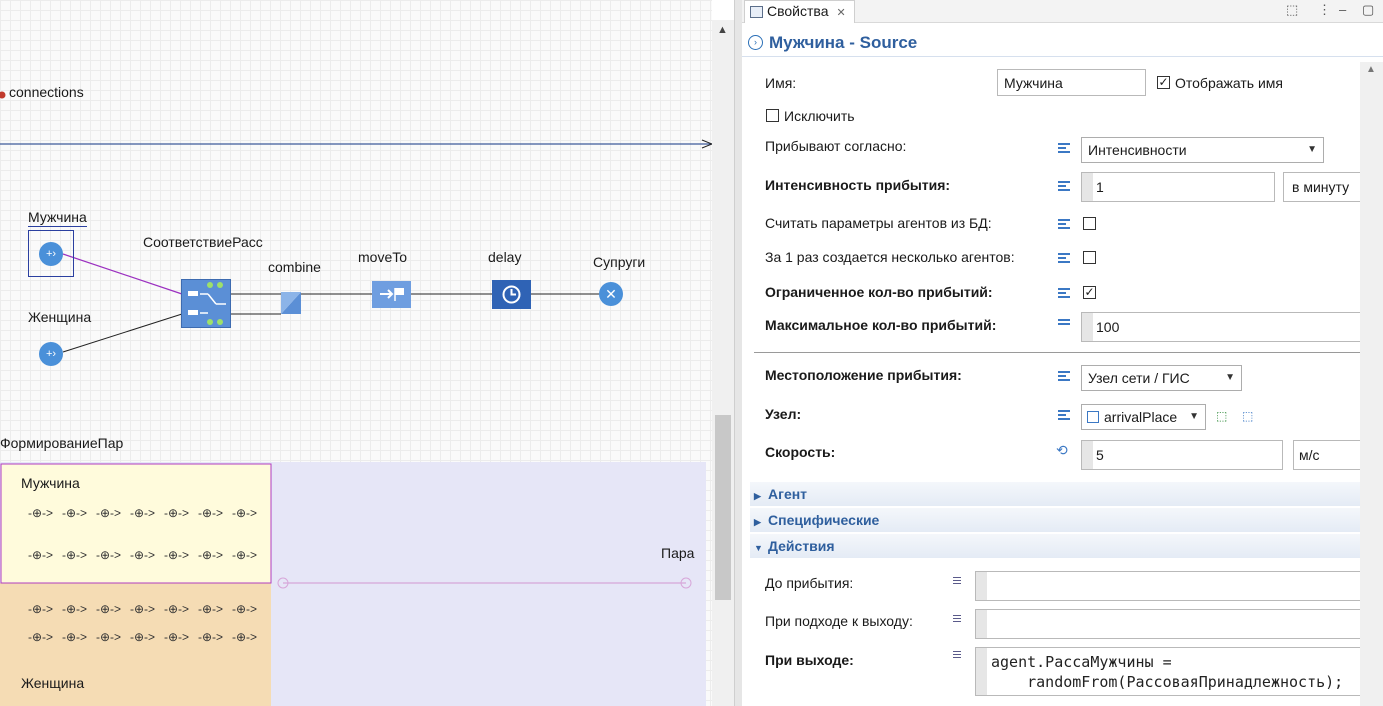 The image size is (1383, 706). Describe the element at coordinates (383, 257) in the screenshot. I see `moveto-label: moveTo` at that location.